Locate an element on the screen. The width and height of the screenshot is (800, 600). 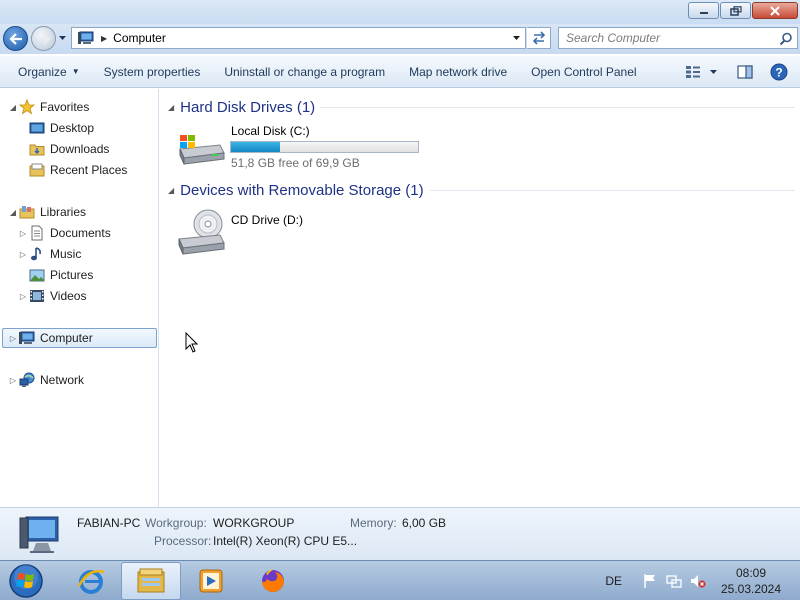
search-input is located at coordinates (664, 38).